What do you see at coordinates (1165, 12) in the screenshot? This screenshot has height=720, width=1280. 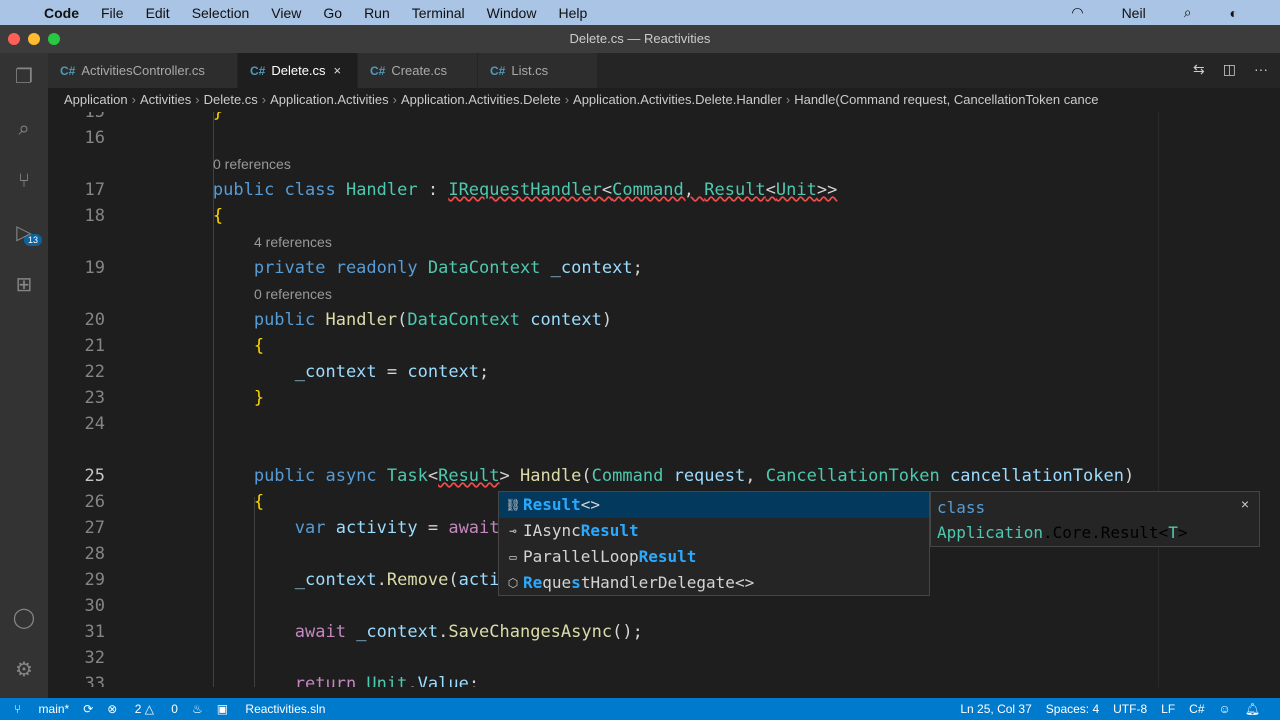 I see `menubar-status-icons: ◠ Neil ⌕ ◐` at bounding box center [1165, 12].